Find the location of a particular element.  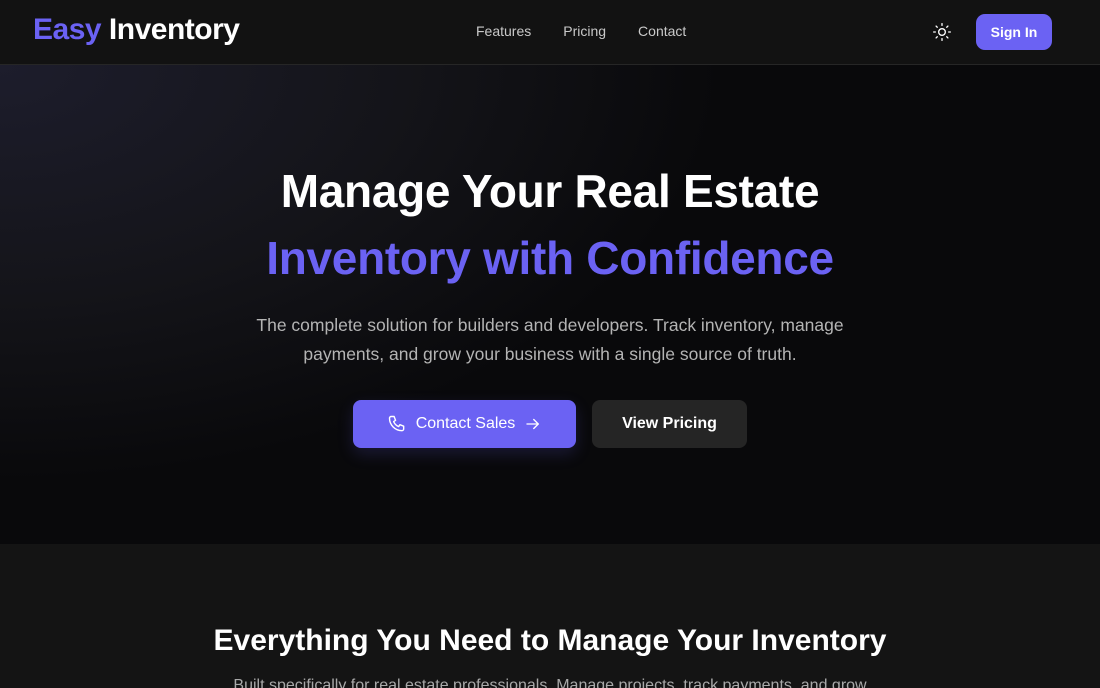

brand-logo: Easy Inventory is located at coordinates (136, 30).